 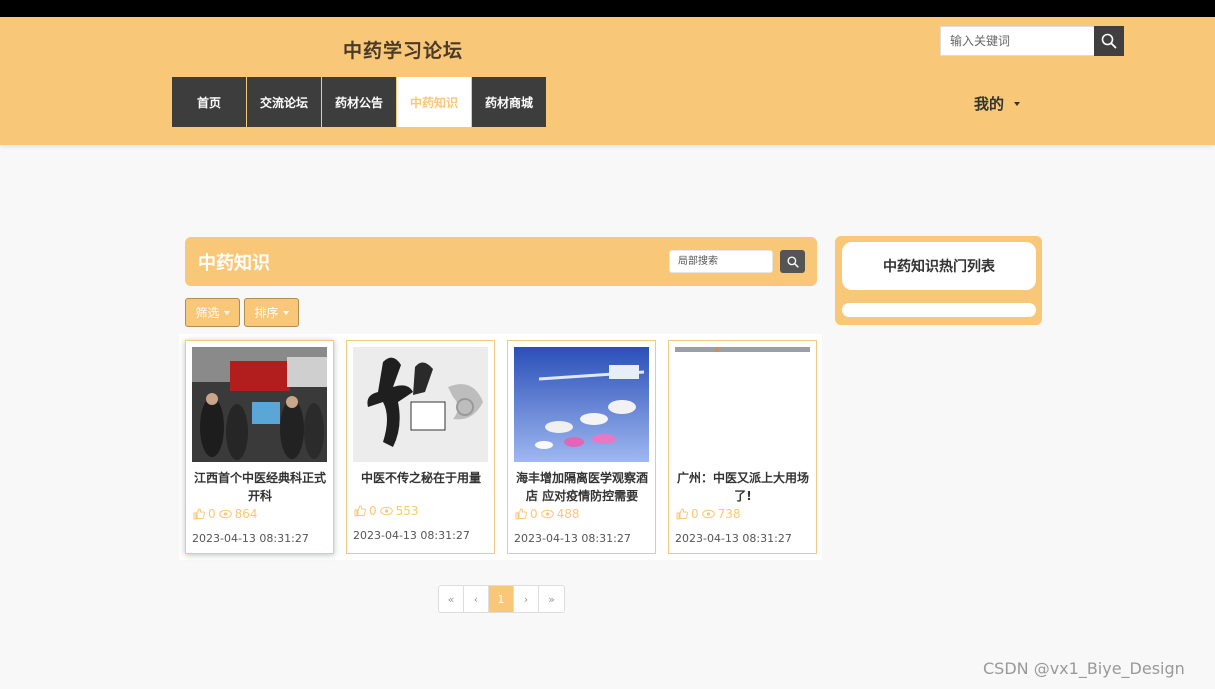 I want to click on article-stats: 0 738, so click(x=708, y=514).